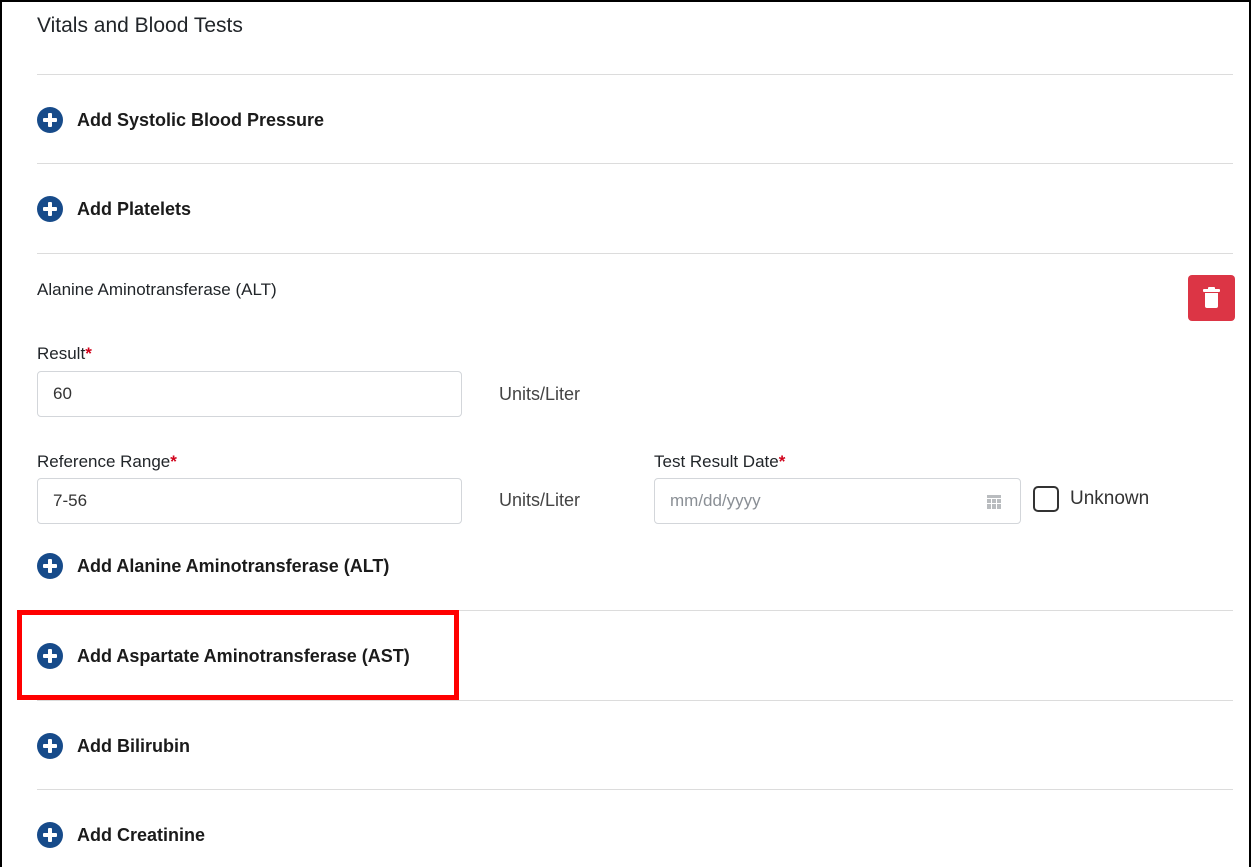 This screenshot has height=867, width=1255. Describe the element at coordinates (134, 208) in the screenshot. I see `add-platelets-label: Add Platelets` at that location.